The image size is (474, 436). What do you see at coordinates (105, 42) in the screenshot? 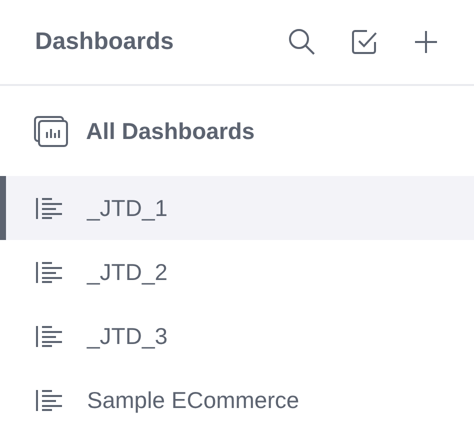
I see `panel-title: Dashboards` at bounding box center [105, 42].